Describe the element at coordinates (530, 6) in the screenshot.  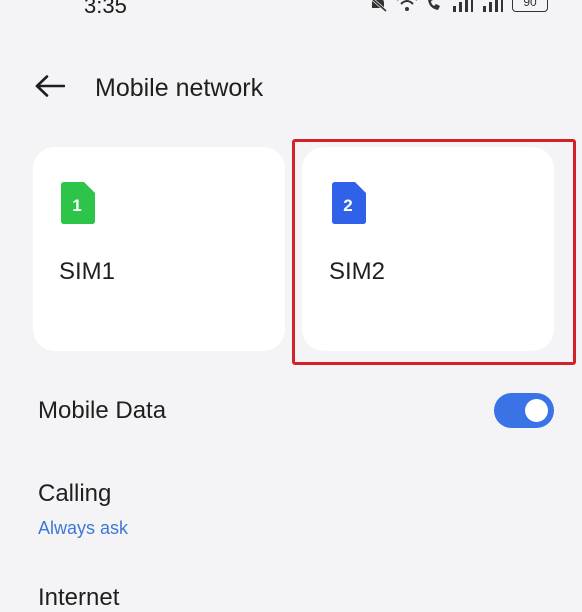
I see `battery-indicator: 90` at that location.